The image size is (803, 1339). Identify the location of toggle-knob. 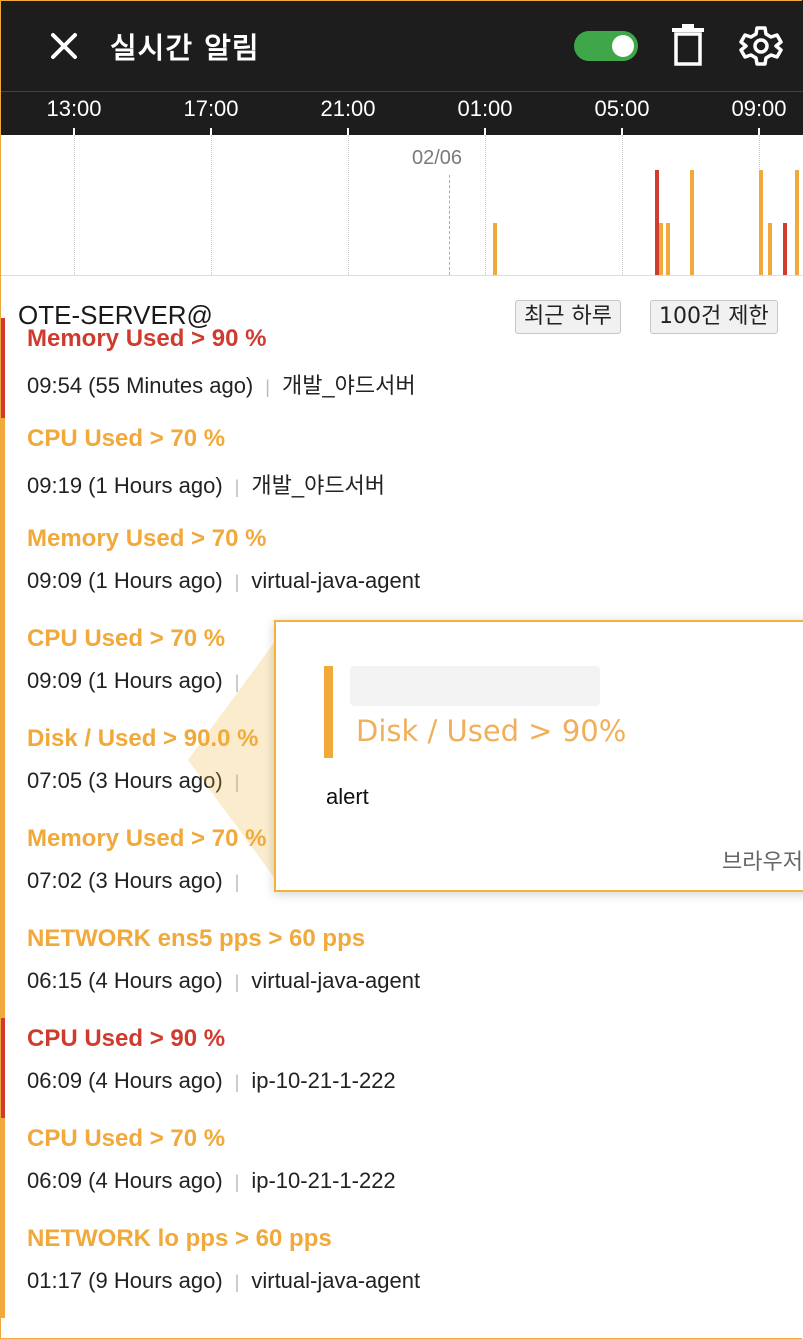
(623, 46).